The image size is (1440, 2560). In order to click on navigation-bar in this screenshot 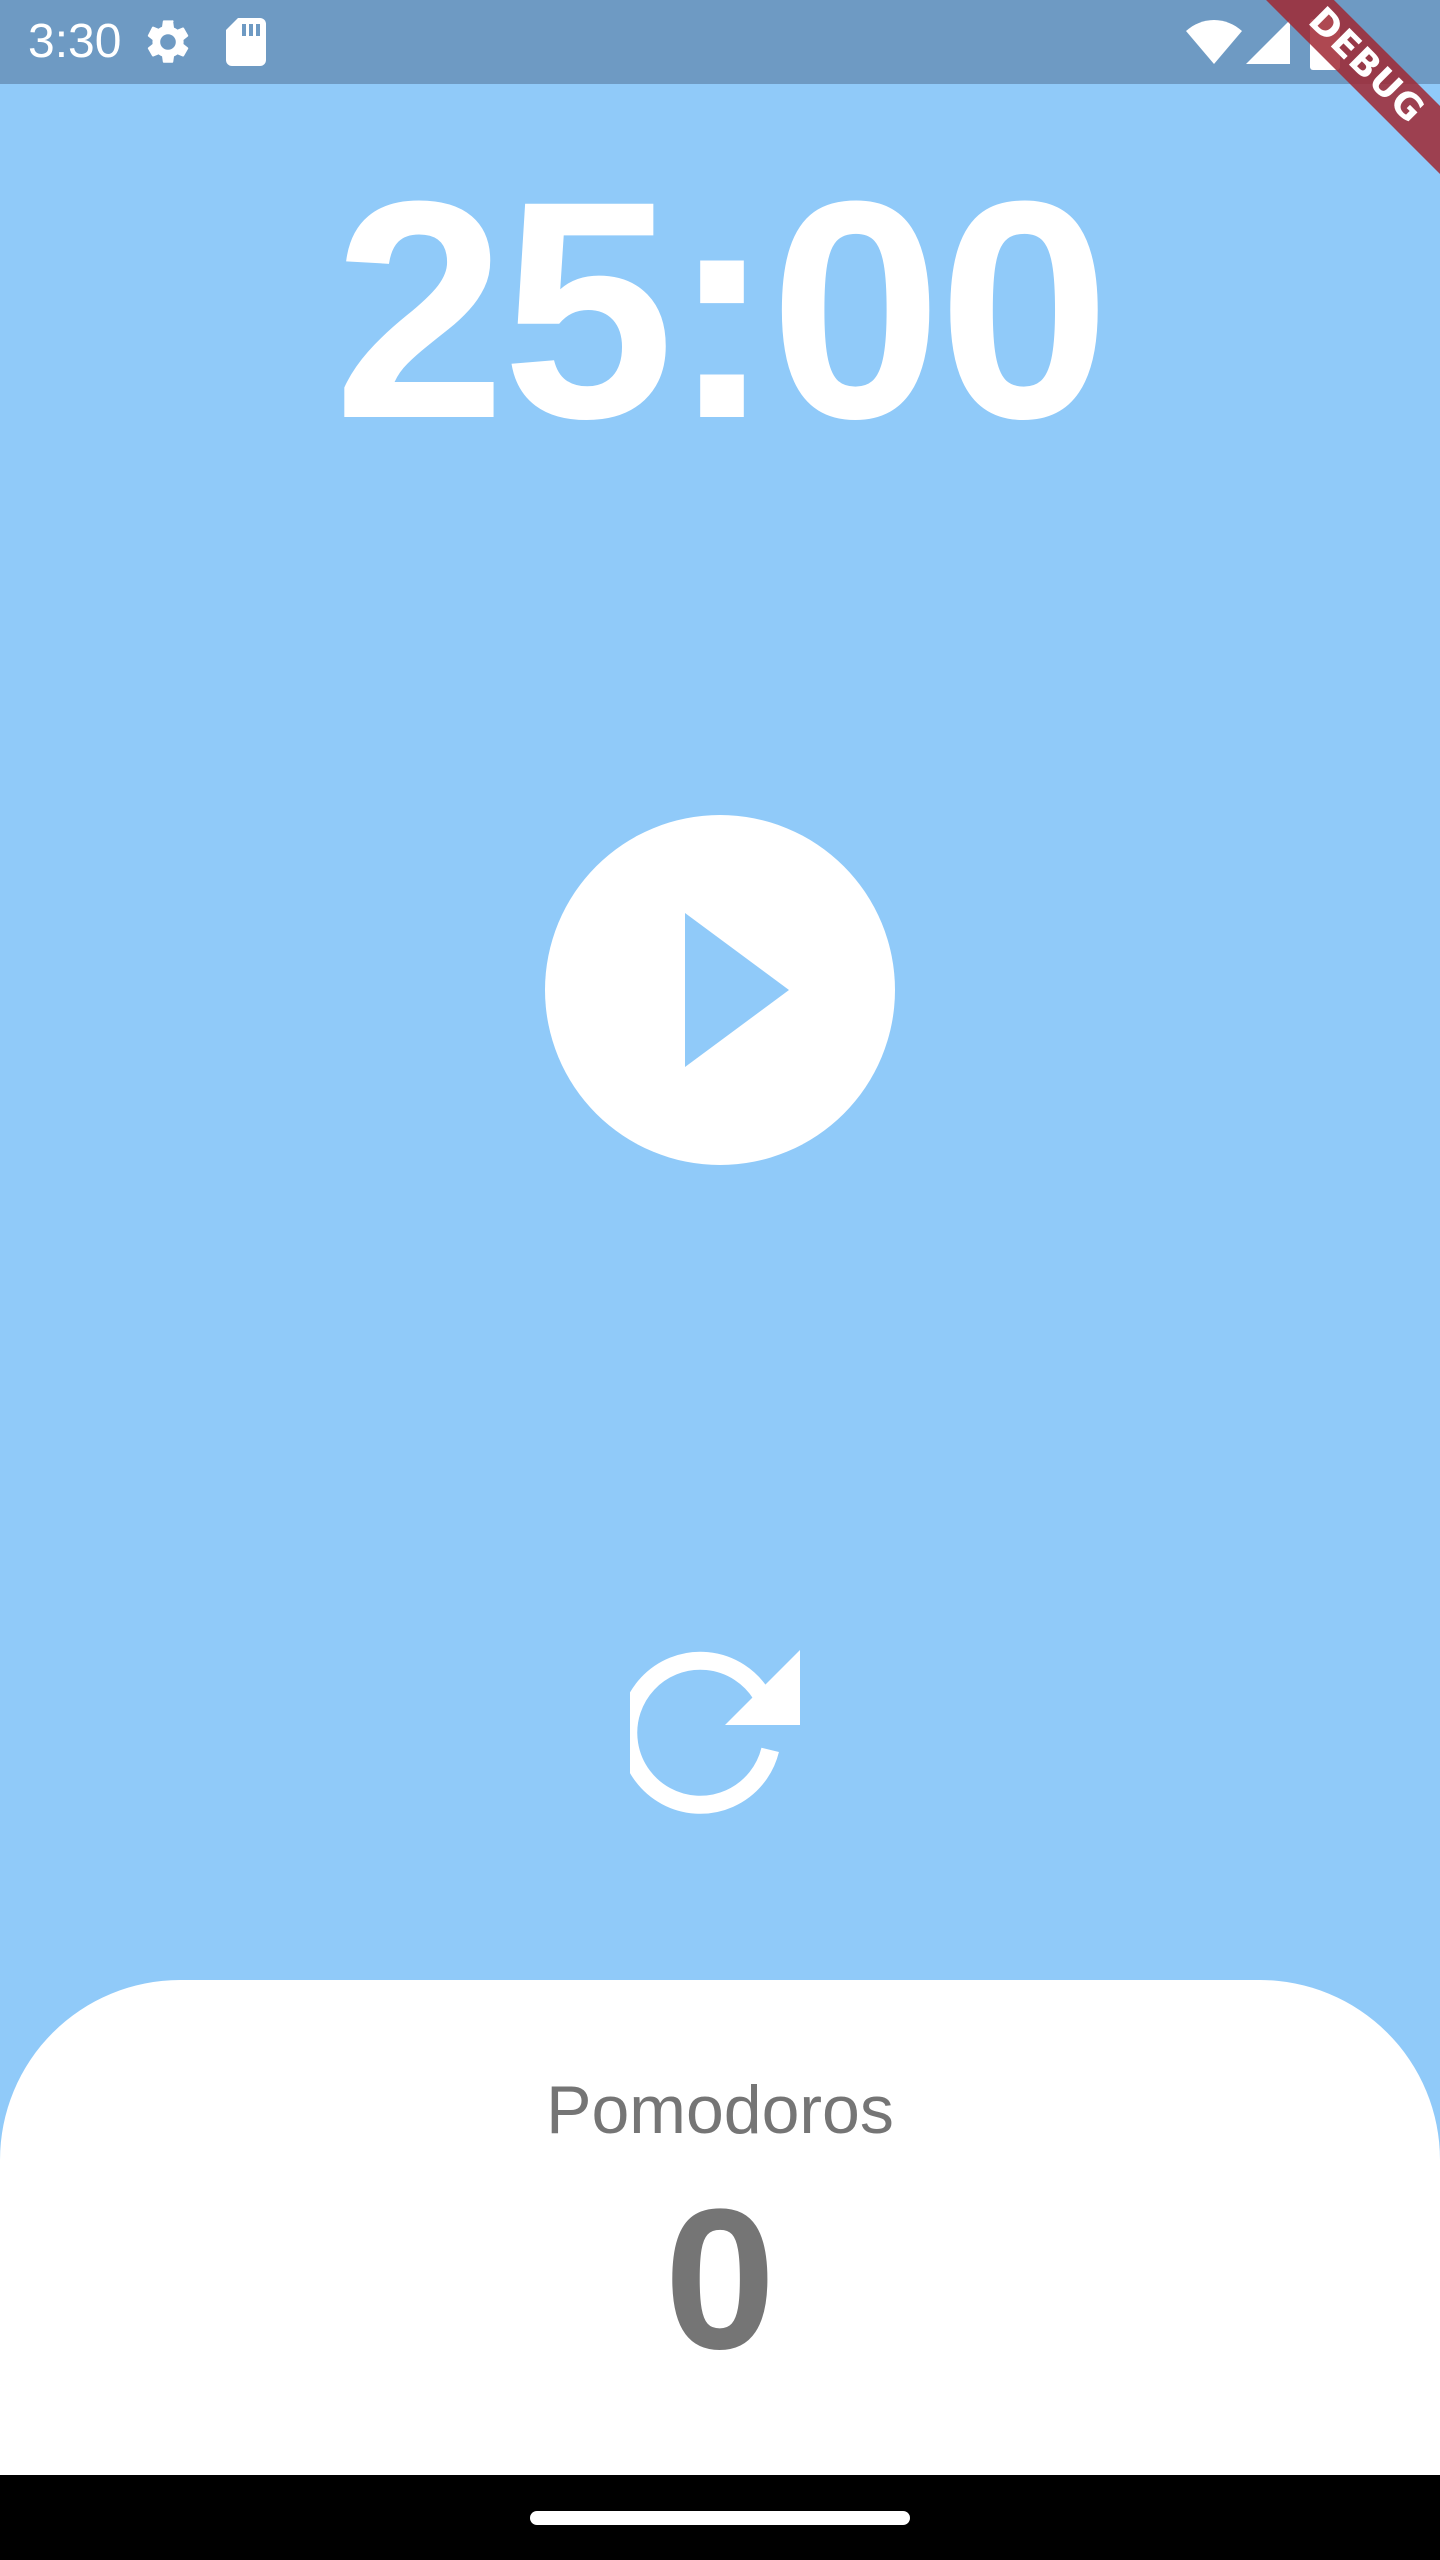, I will do `click(720, 2517)`.